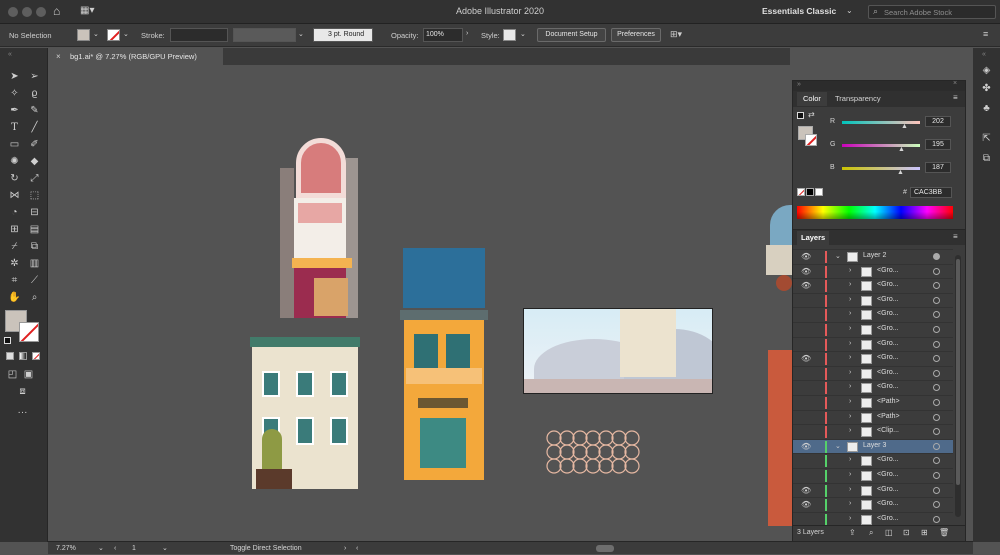  What do you see at coordinates (799, 84) in the screenshot?
I see `collapse-arrows-icon: »` at bounding box center [799, 84].